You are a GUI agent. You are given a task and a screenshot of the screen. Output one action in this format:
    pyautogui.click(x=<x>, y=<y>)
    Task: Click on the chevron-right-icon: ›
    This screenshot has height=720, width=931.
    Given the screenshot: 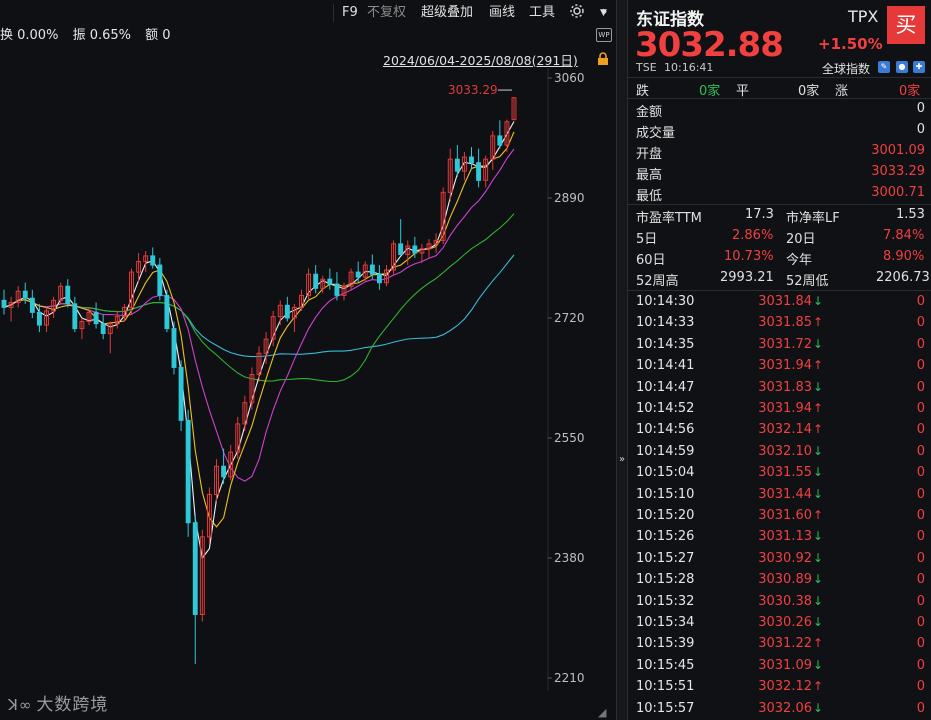 What is the action you would take?
    pyautogui.click(x=605, y=12)
    